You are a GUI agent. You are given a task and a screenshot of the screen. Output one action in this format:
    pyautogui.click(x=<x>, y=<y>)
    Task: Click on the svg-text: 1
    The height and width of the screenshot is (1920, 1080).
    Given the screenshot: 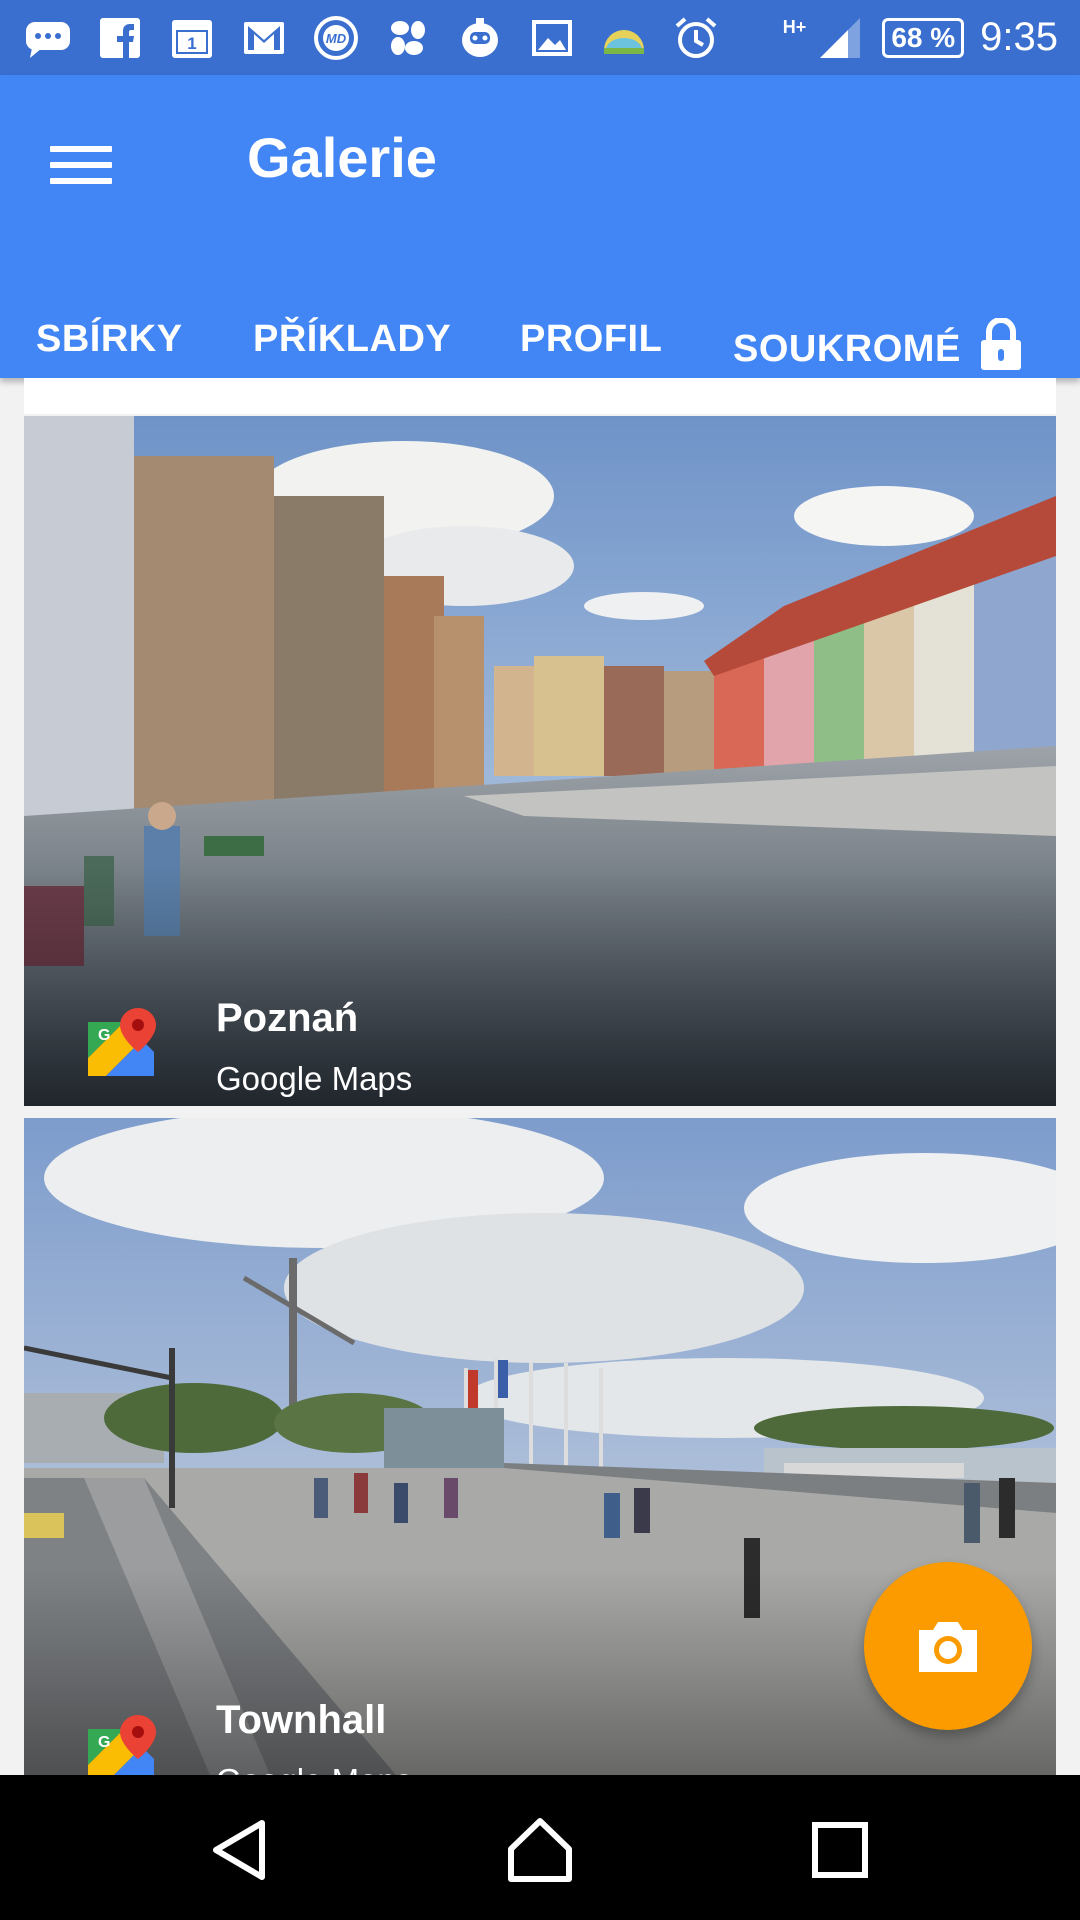 What is the action you would take?
    pyautogui.click(x=191, y=43)
    